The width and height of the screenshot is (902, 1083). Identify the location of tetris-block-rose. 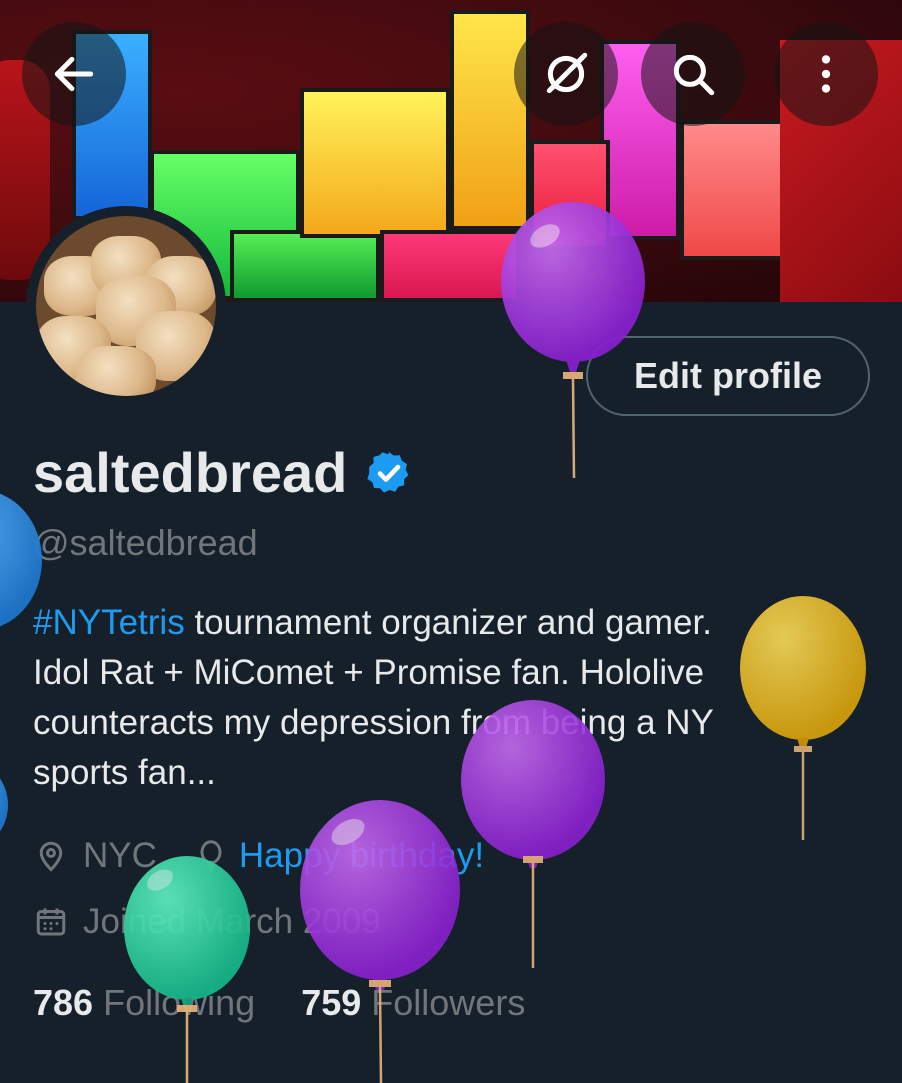
(450, 266).